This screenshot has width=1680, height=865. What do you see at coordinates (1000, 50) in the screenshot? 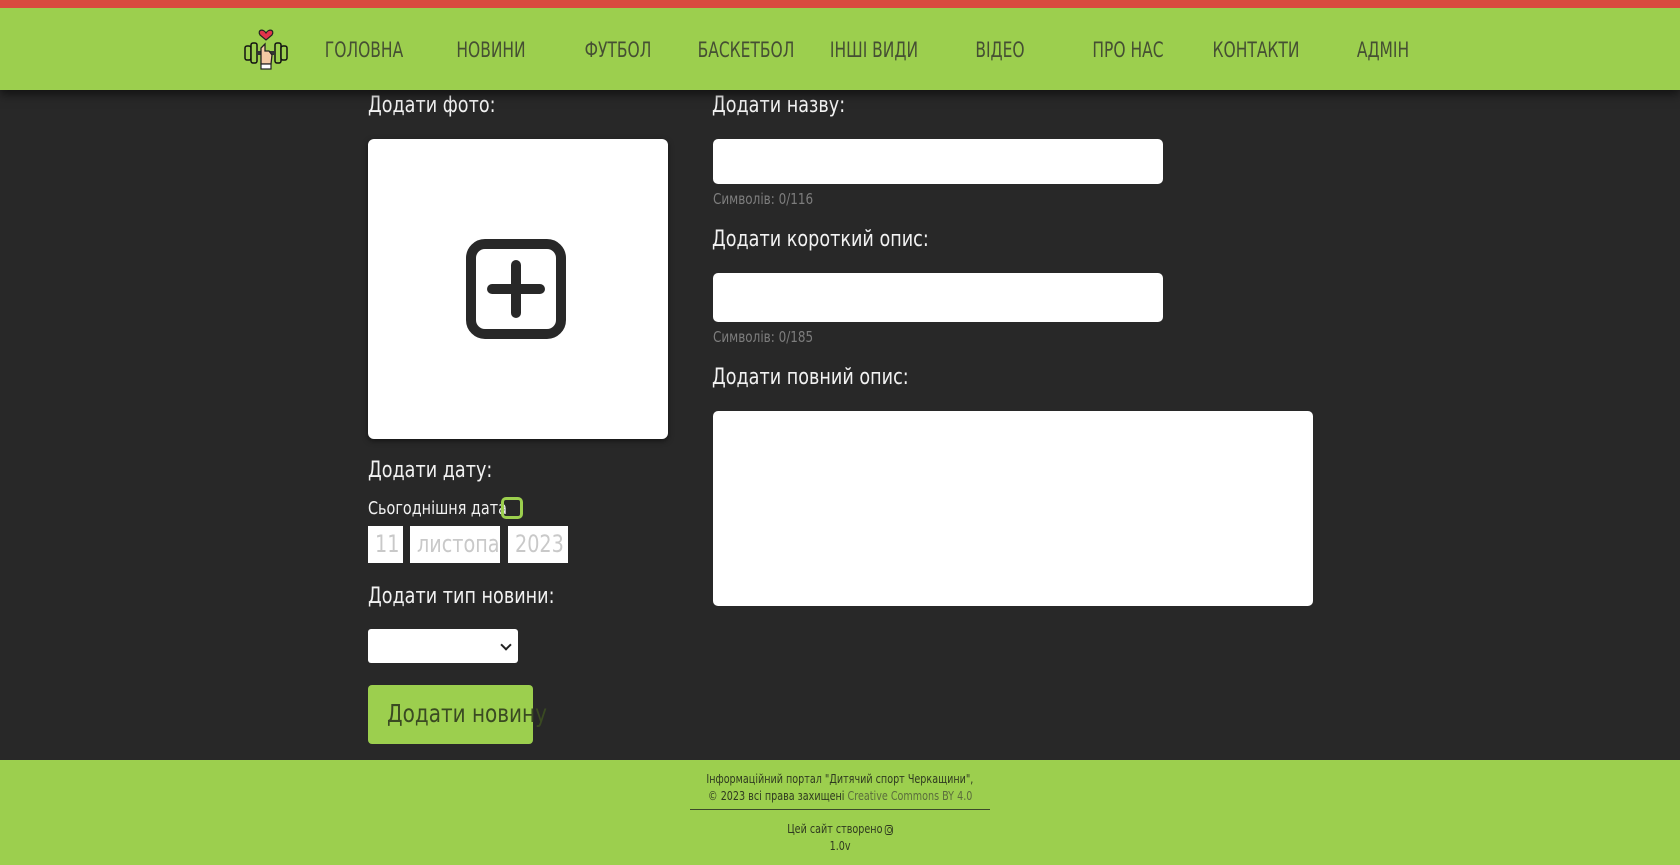
I see `nav-video: ВІДЕО` at bounding box center [1000, 50].